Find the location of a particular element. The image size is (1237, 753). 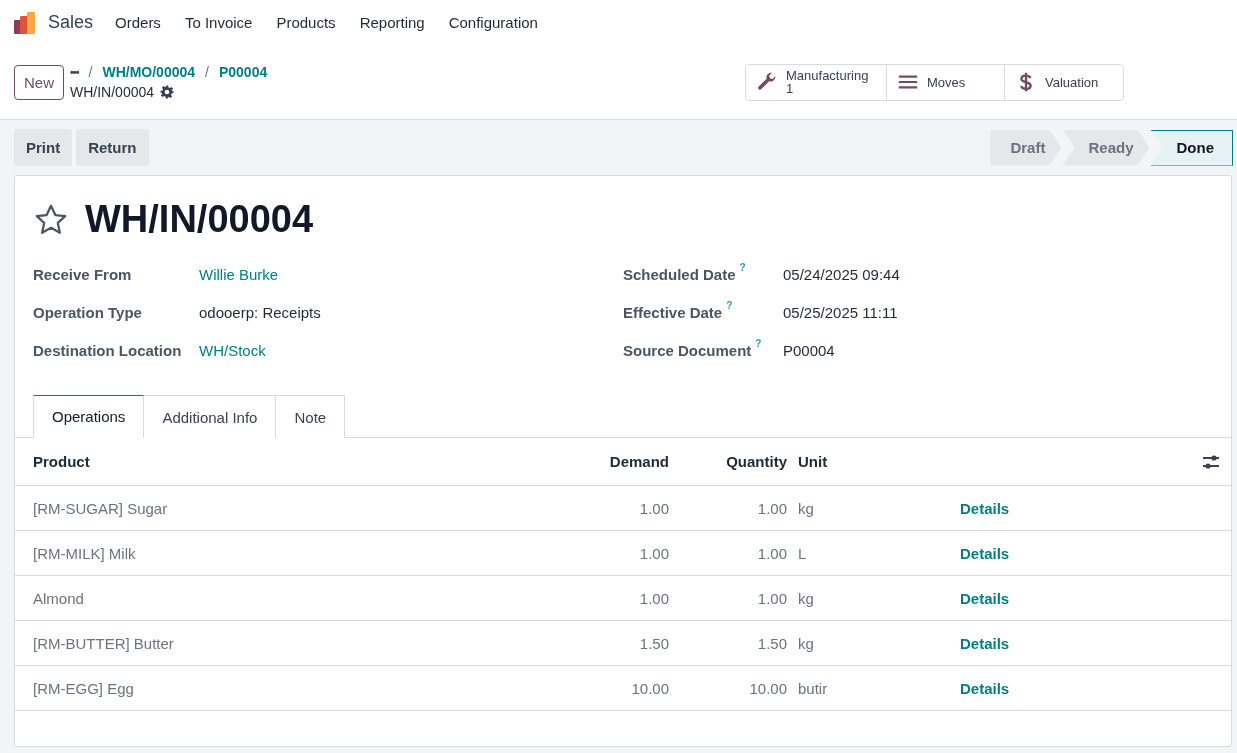

table-cell: Almond is located at coordinates (296, 598).